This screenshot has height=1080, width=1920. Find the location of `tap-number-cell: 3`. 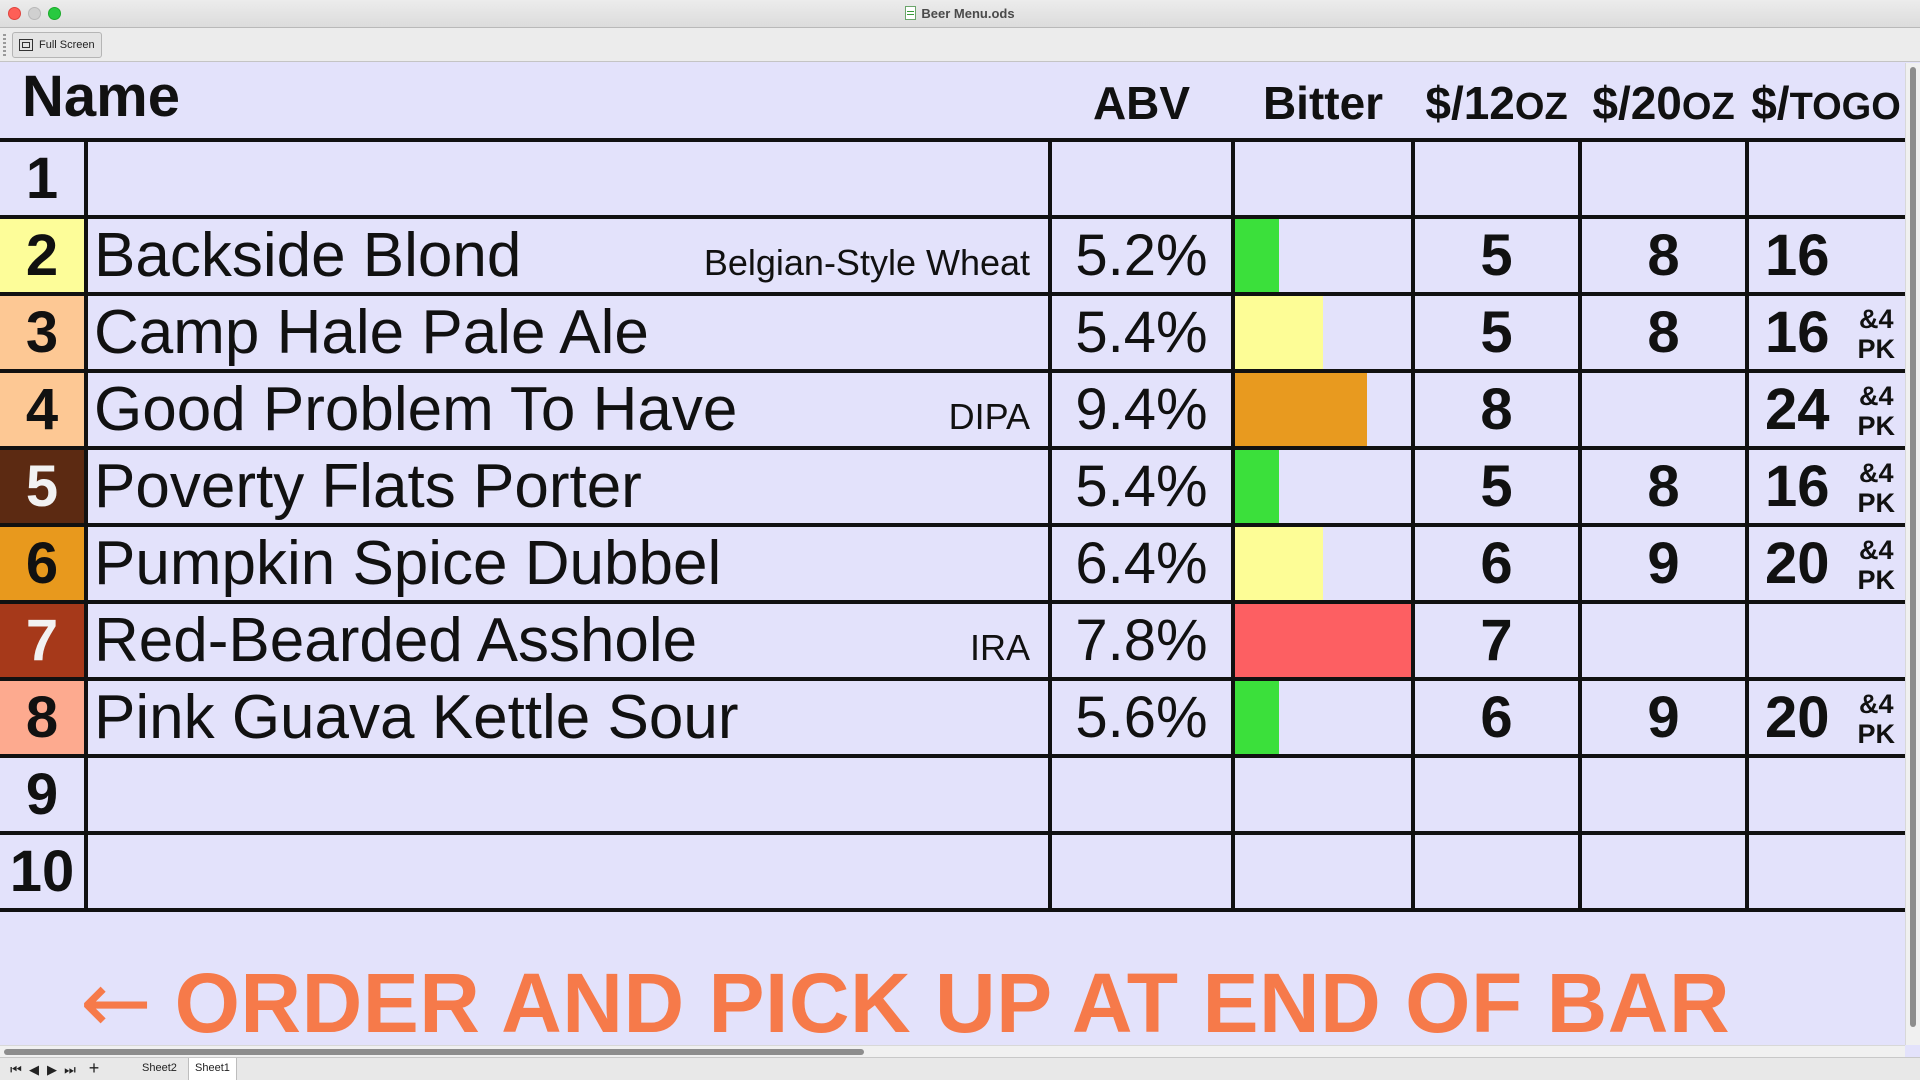

tap-number-cell: 3 is located at coordinates (44, 333).